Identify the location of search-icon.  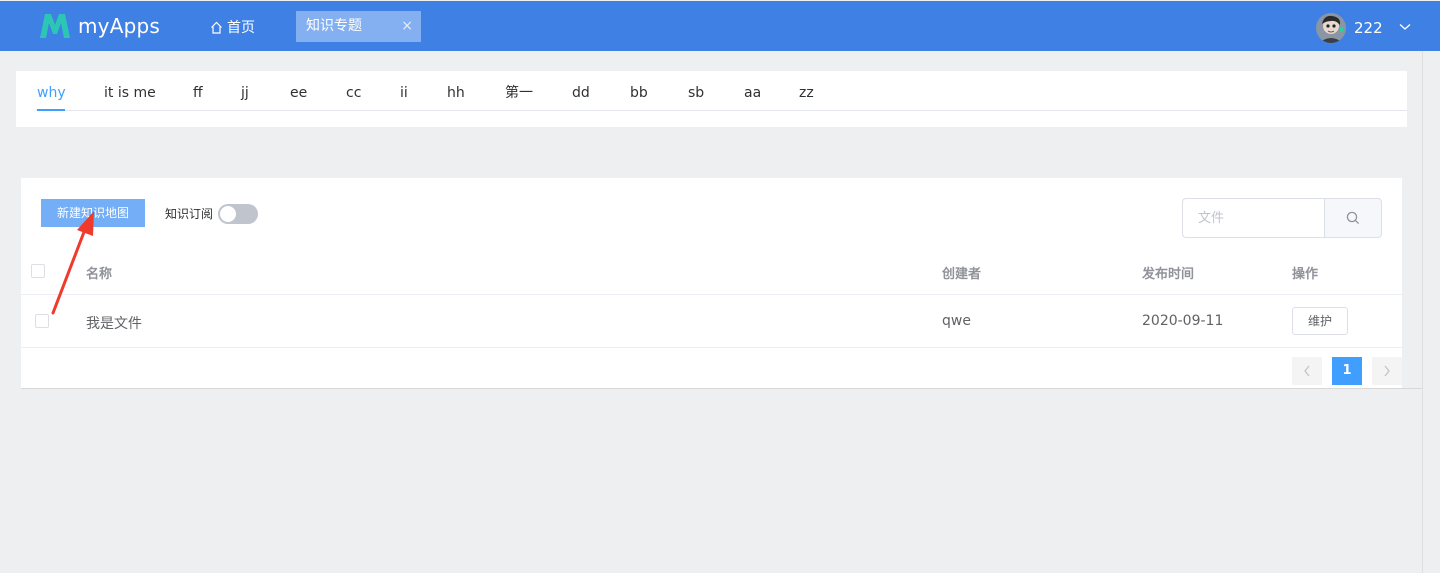
(1353, 218).